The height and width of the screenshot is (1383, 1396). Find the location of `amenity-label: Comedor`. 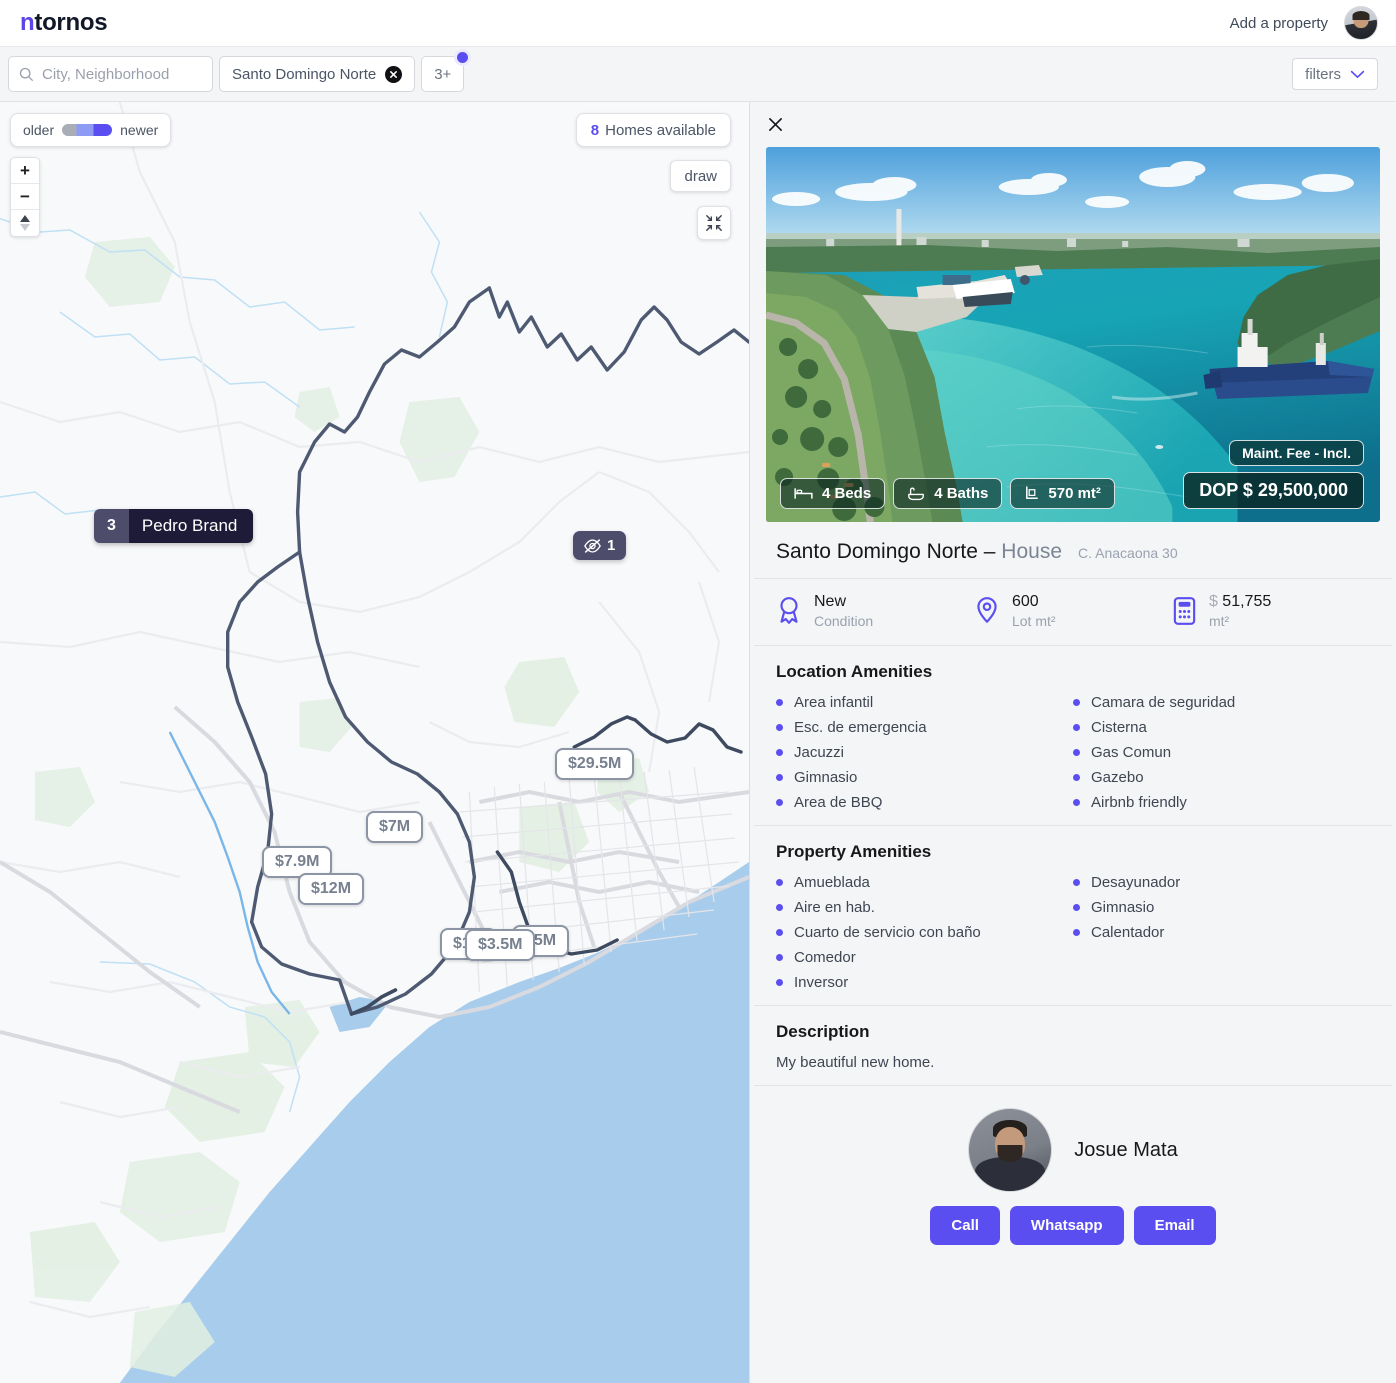

amenity-label: Comedor is located at coordinates (825, 957).